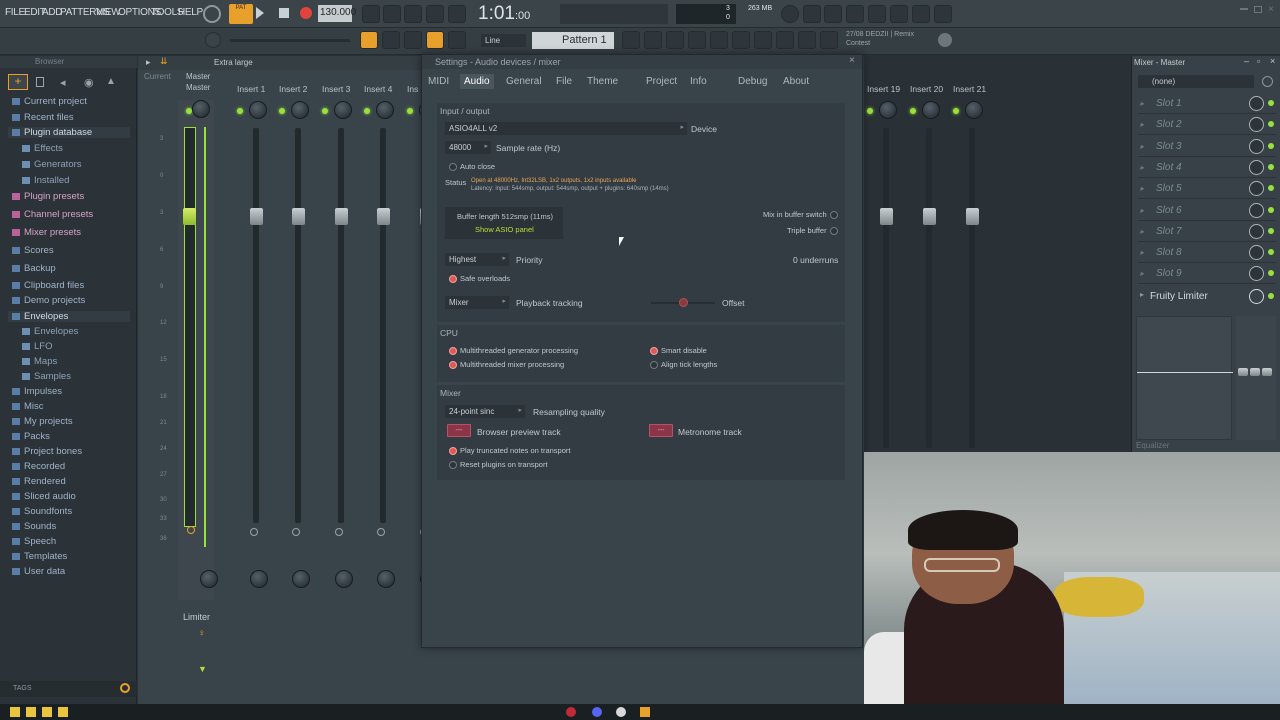 This screenshot has width=1280, height=720. What do you see at coordinates (1207, 125) in the screenshot?
I see `effect-slot: Slot 2 ▸` at bounding box center [1207, 125].